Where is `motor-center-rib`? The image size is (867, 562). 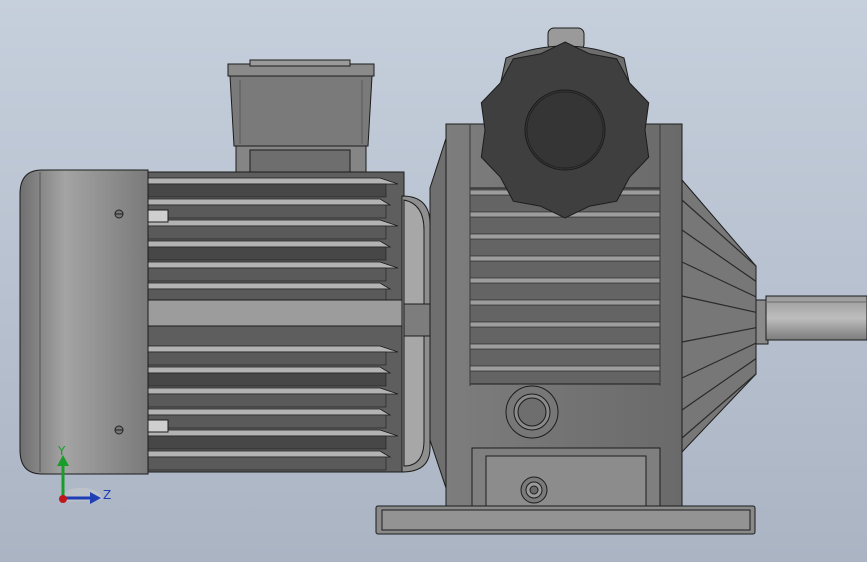
motor-center-rib is located at coordinates (275, 313).